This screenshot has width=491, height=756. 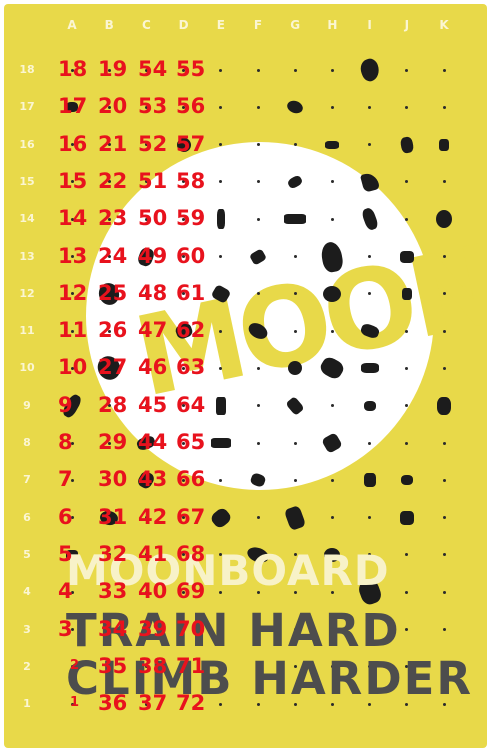 I want to click on hold-number-label: 29, so click(x=113, y=442).